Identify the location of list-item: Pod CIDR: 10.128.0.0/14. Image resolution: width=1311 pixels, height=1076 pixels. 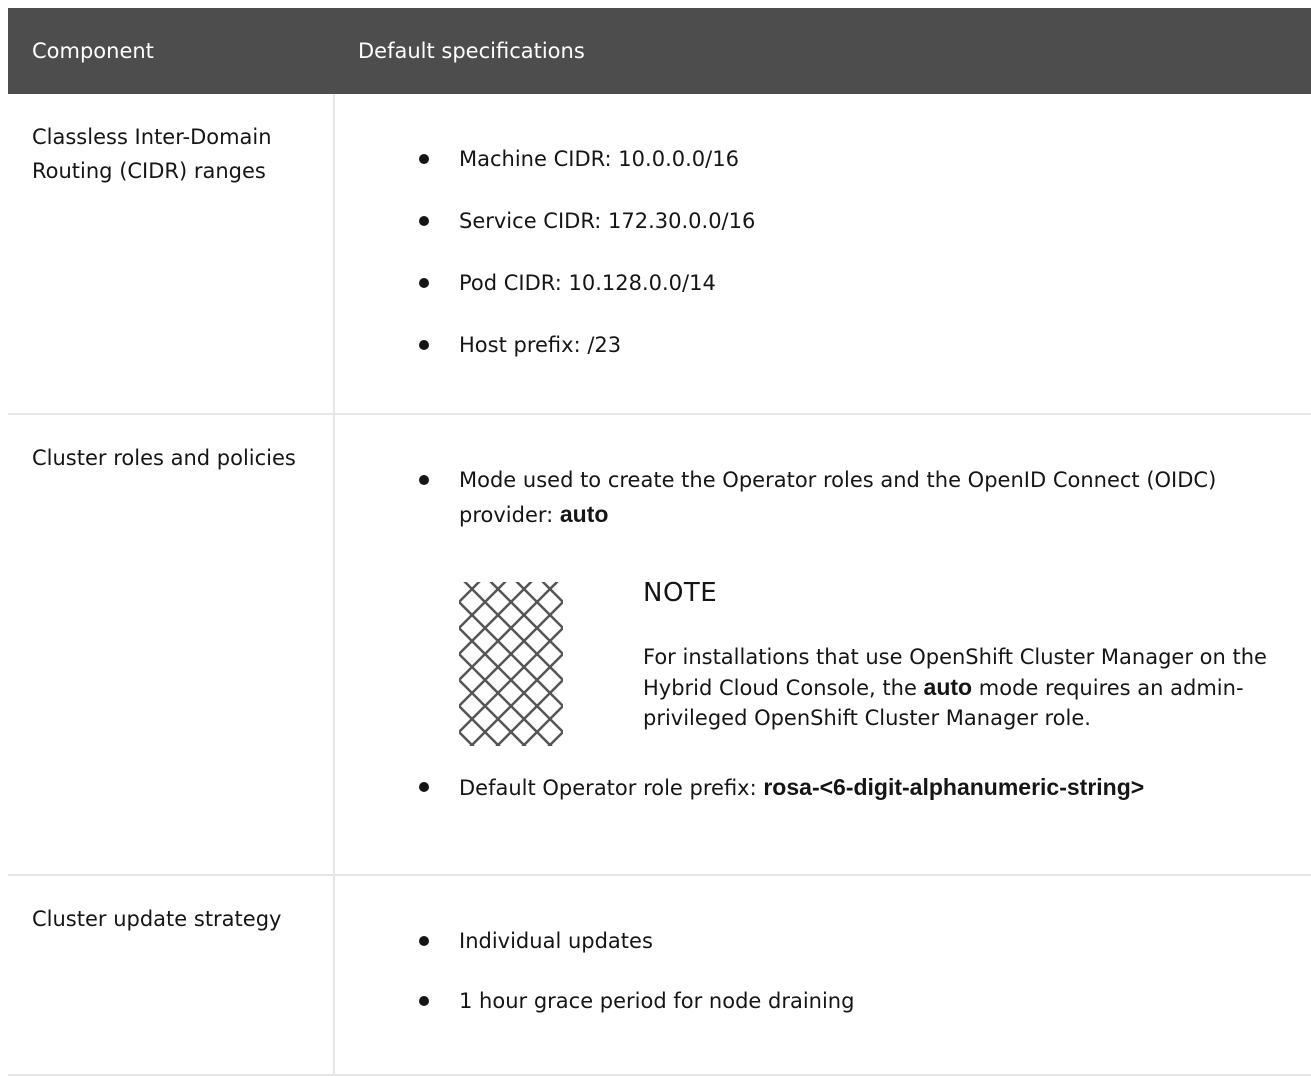
(865, 283).